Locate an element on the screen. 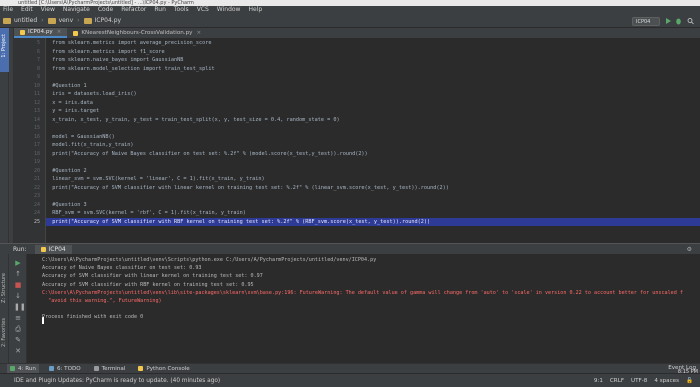  run-icon is located at coordinates (668, 21).